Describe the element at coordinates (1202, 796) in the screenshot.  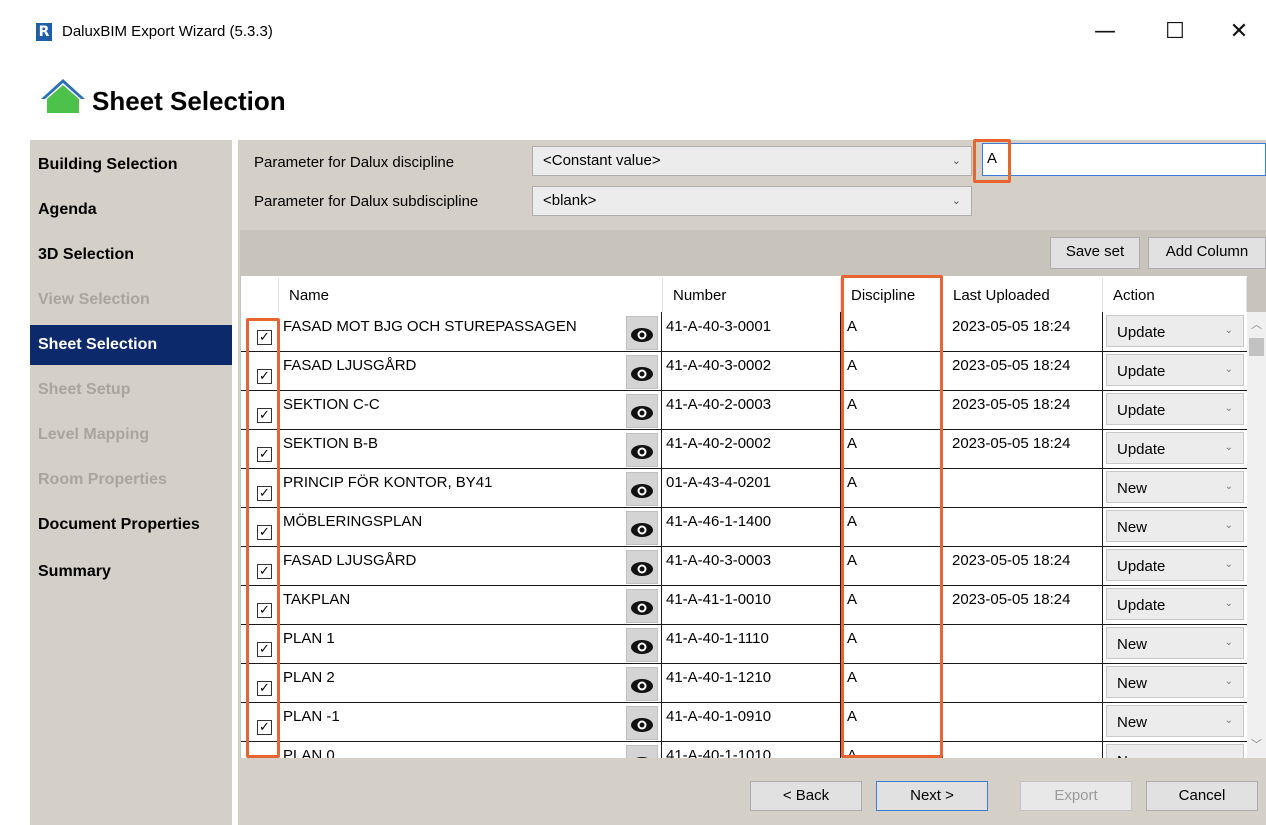
I see `cancel-button: Cancel` at that location.